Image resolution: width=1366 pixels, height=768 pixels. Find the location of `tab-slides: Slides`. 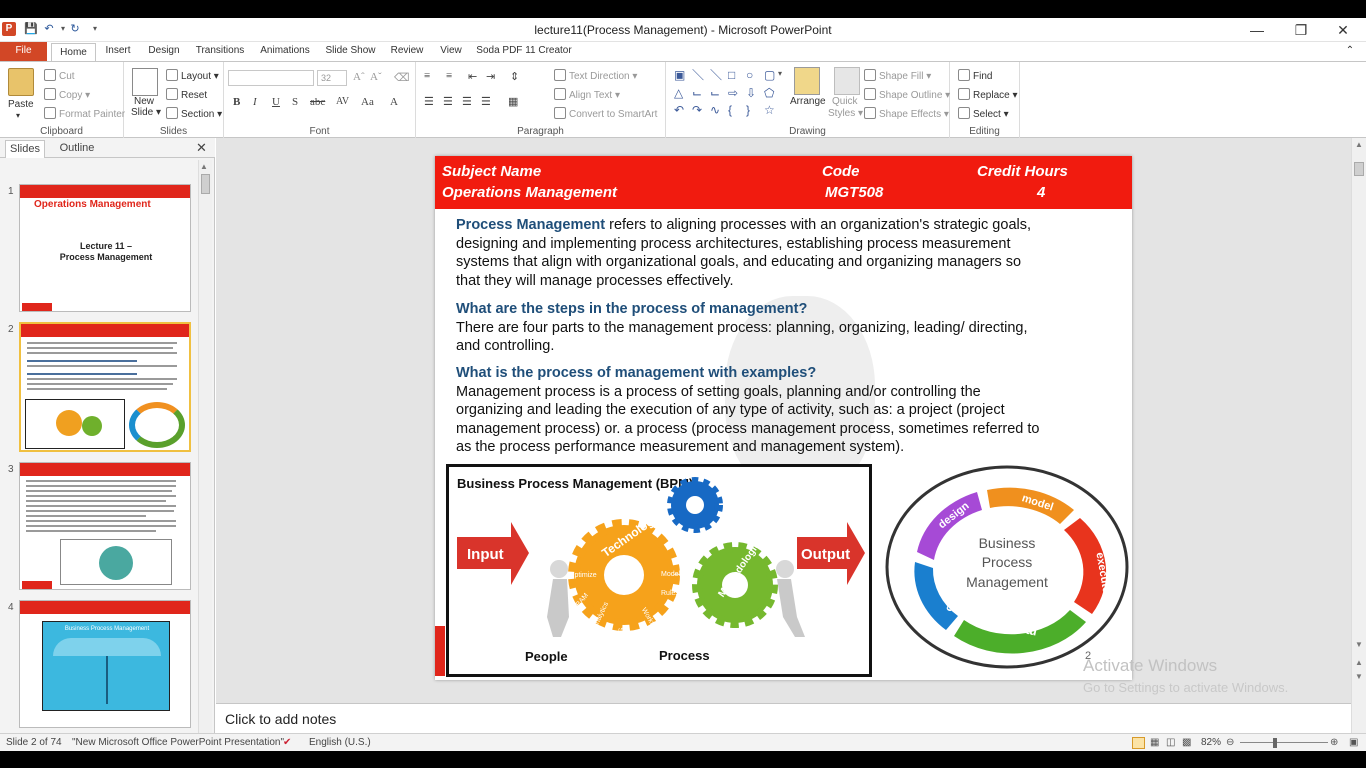

tab-slides: Slides is located at coordinates (25, 149).